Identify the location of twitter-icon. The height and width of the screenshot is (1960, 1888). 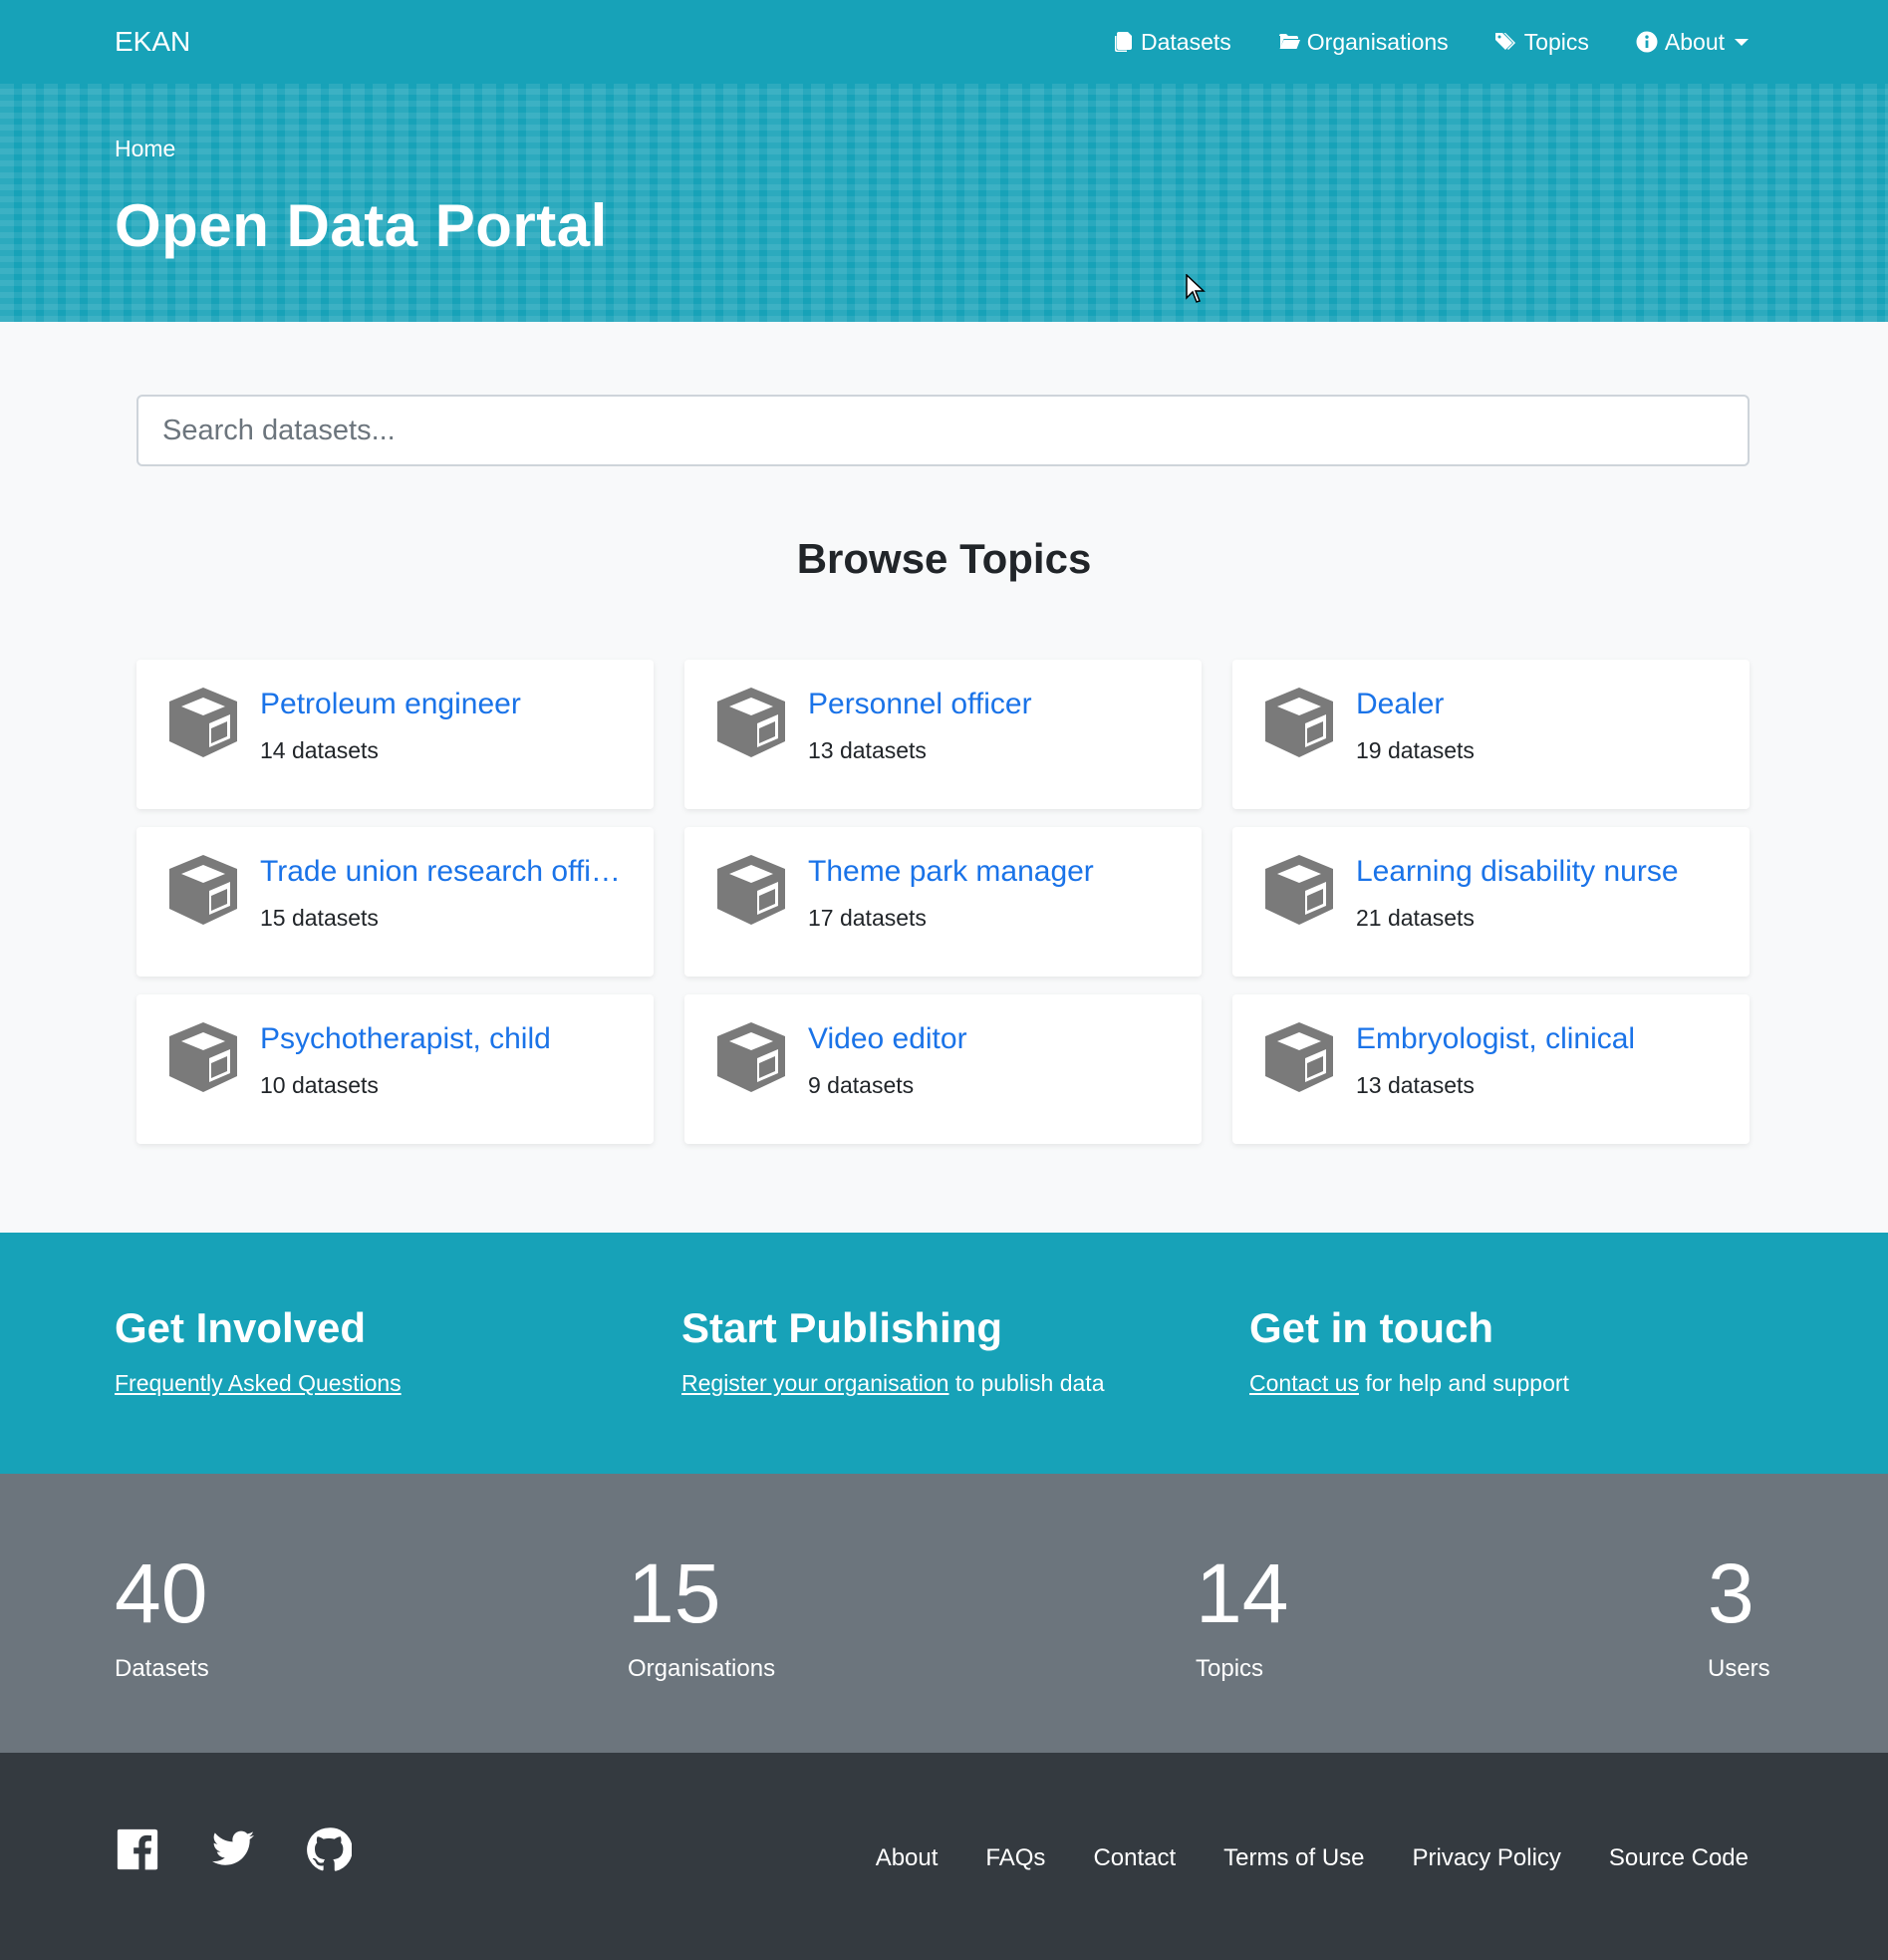
(233, 1847).